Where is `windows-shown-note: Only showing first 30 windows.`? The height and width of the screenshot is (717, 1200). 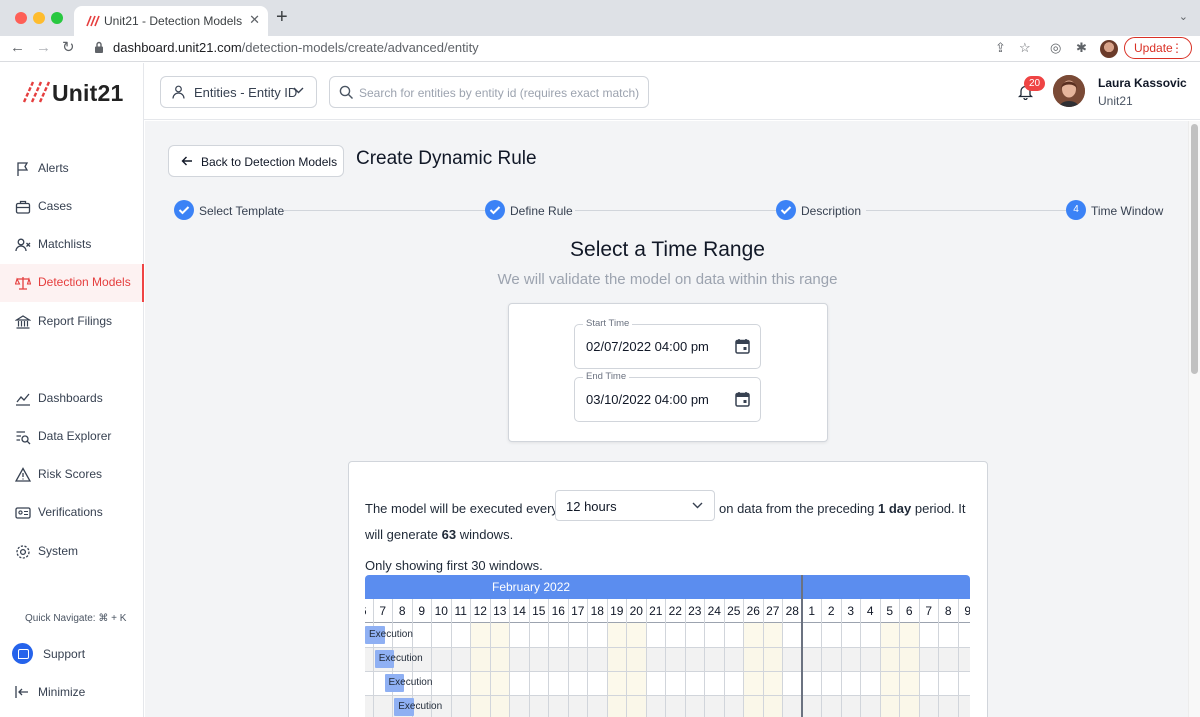
windows-shown-note: Only showing first 30 windows. is located at coordinates (454, 565).